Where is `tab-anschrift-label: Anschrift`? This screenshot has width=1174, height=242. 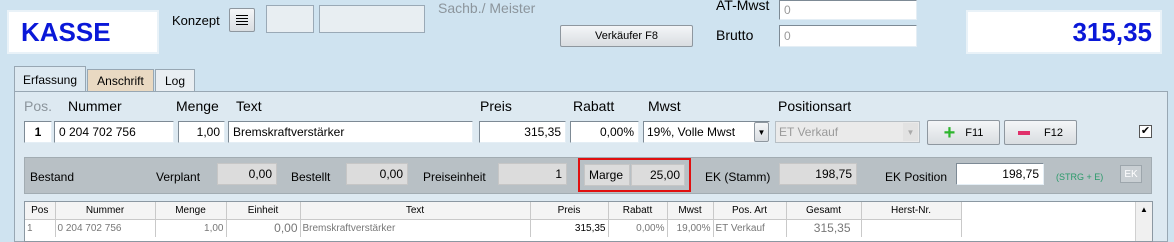 tab-anschrift-label: Anschrift is located at coordinates (120, 80).